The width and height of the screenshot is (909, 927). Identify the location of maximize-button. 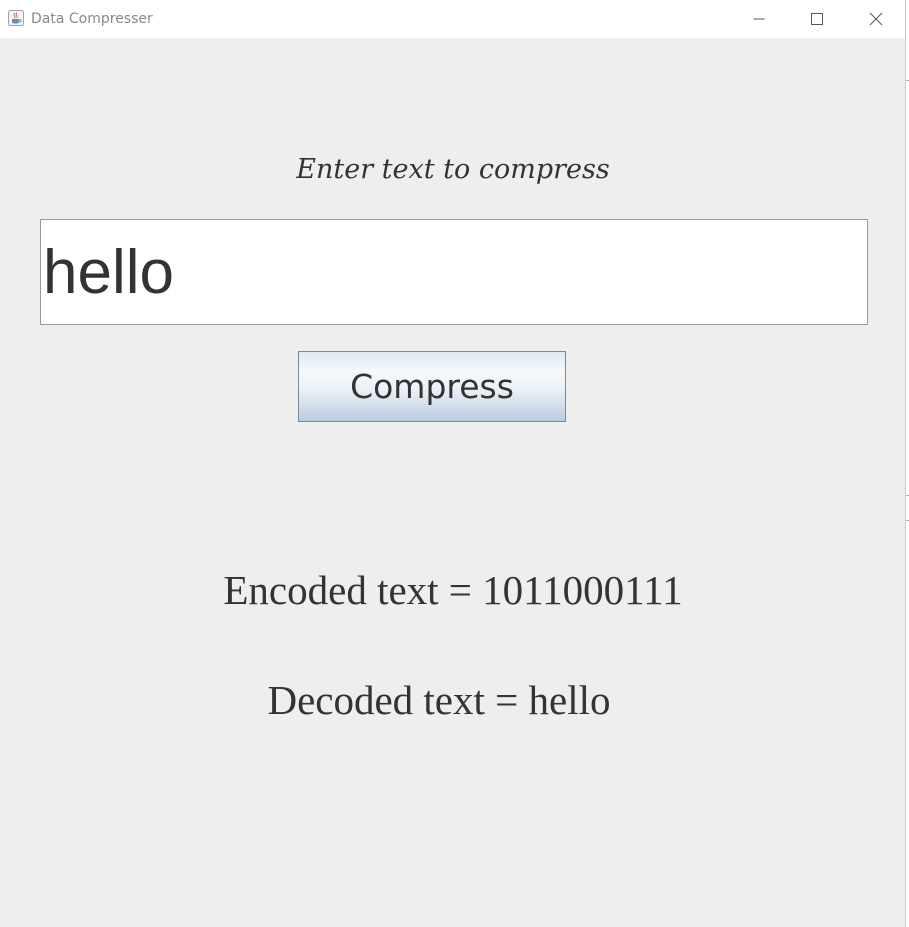
(817, 19).